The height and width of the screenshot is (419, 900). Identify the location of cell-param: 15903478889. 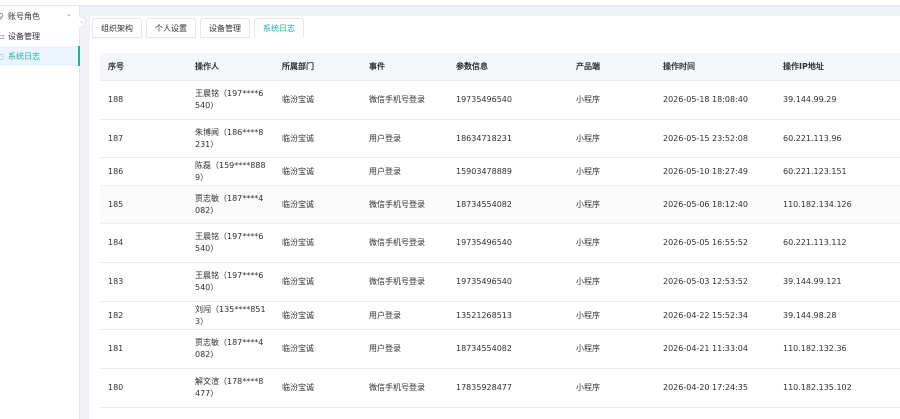
(484, 171).